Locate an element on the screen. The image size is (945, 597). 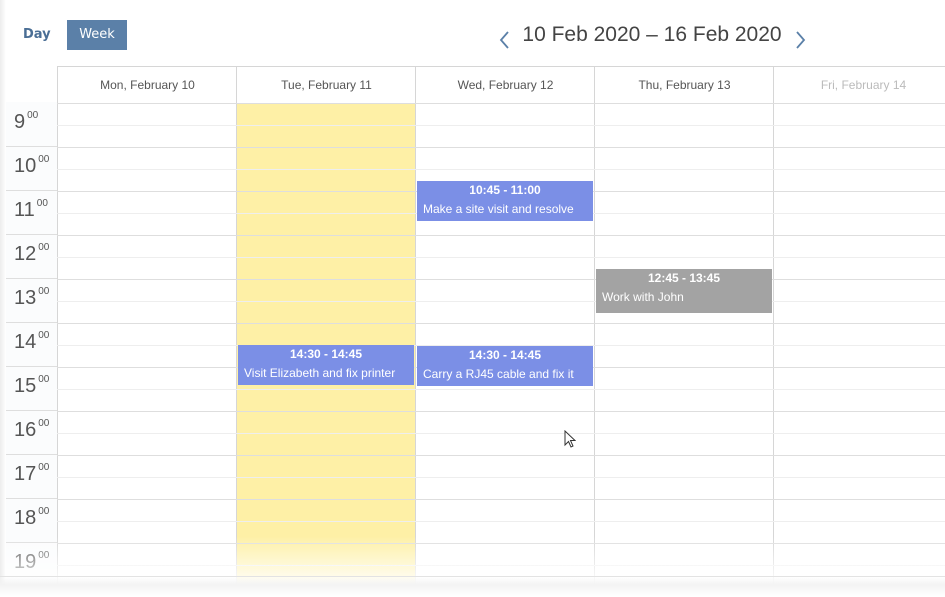
time-label: 12 00 is located at coordinates (32, 253).